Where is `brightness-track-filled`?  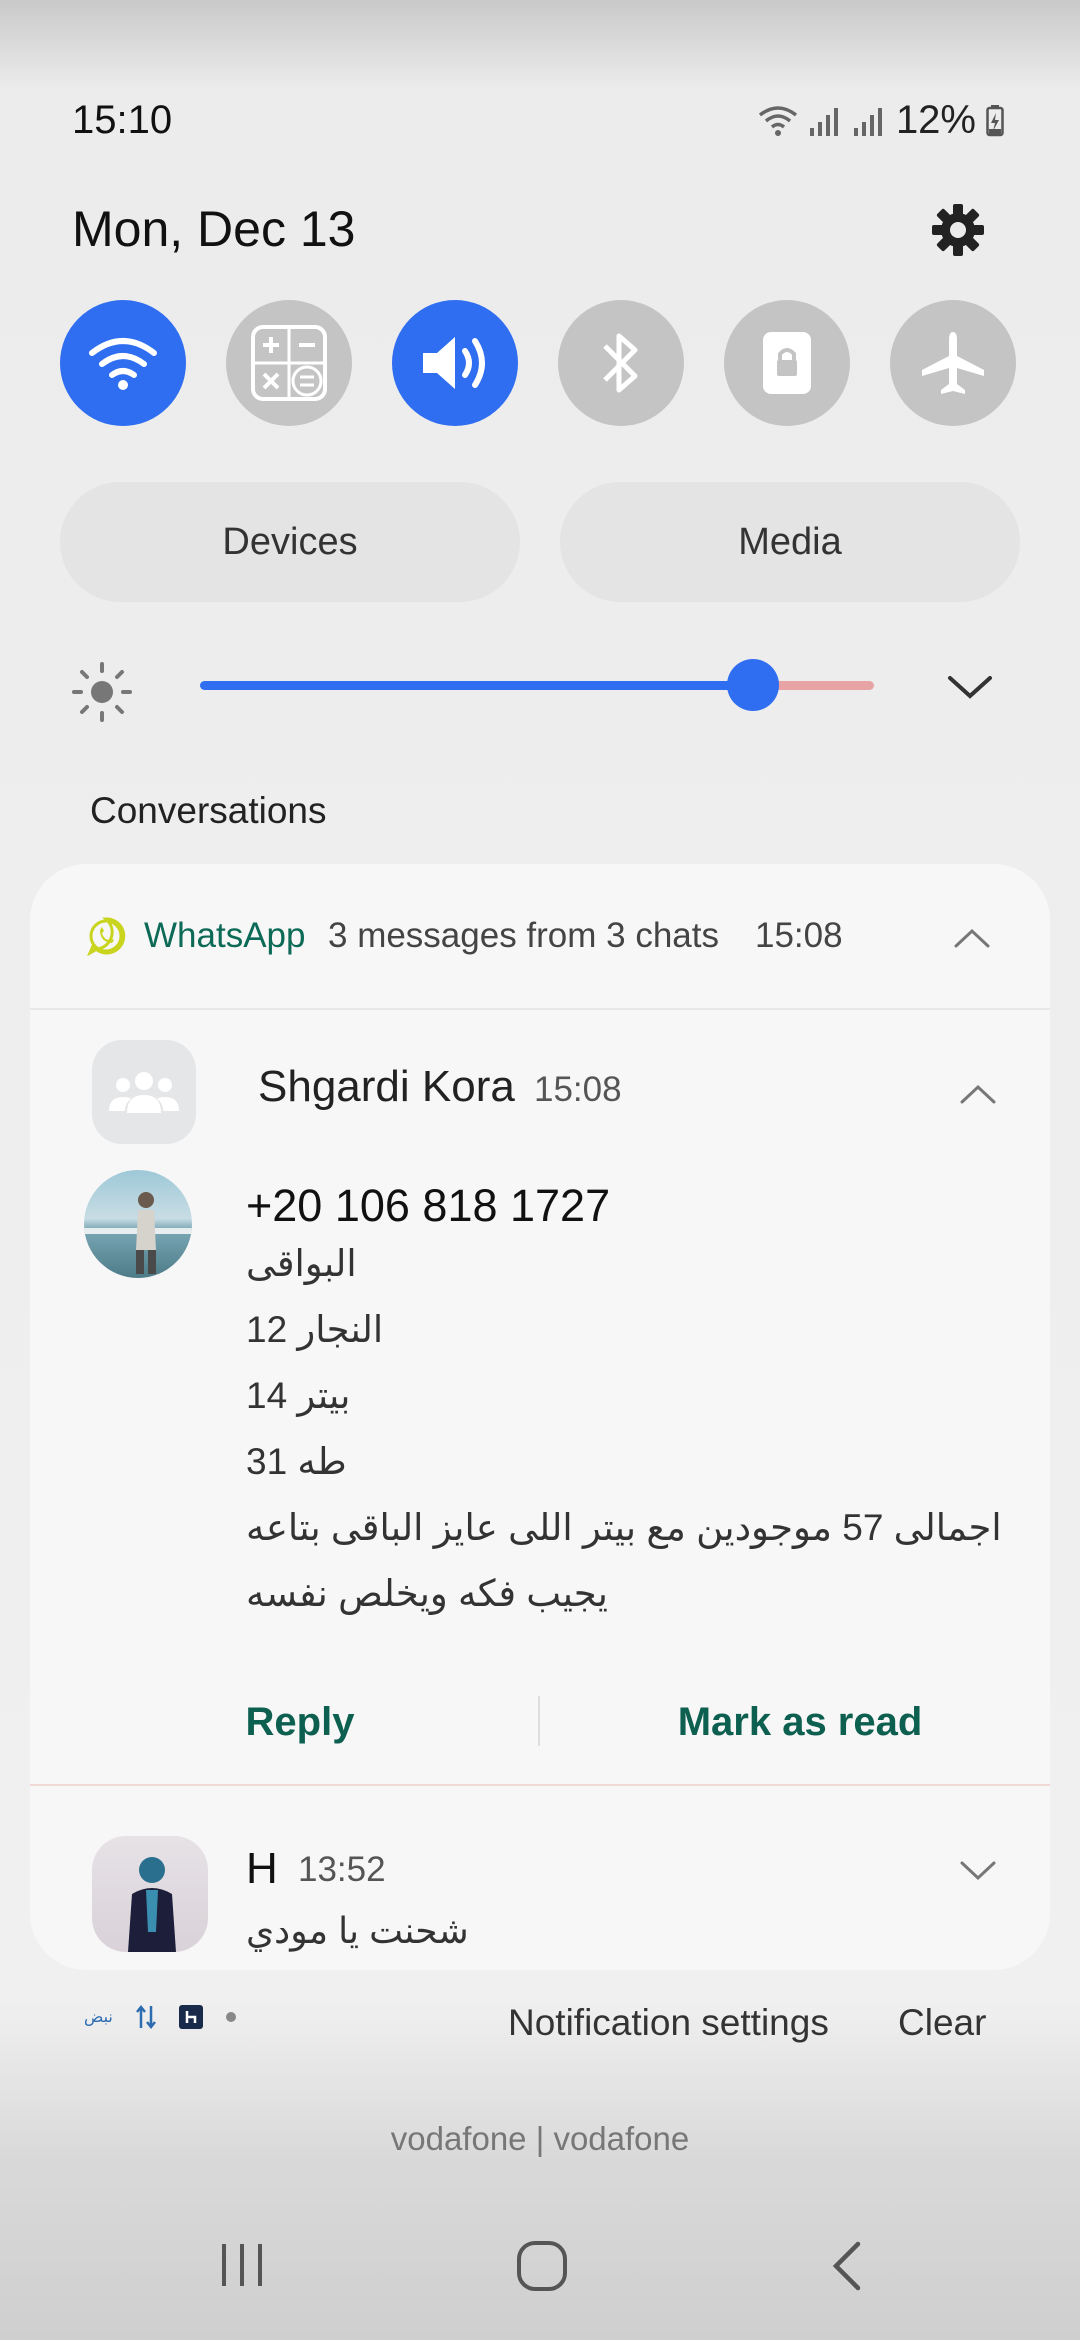
brightness-track-filled is located at coordinates (476, 685).